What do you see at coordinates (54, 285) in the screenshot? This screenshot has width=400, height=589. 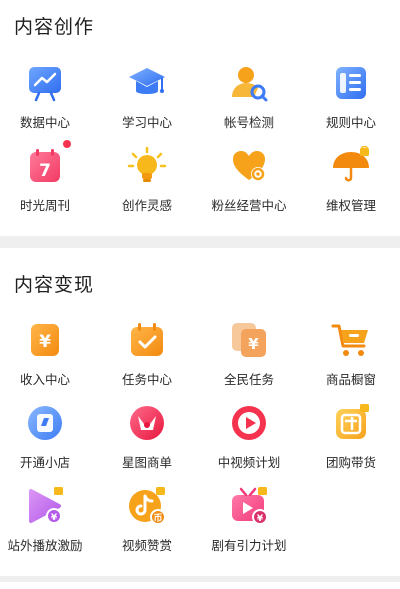 I see `section-title-content-monetization: 内容变现` at bounding box center [54, 285].